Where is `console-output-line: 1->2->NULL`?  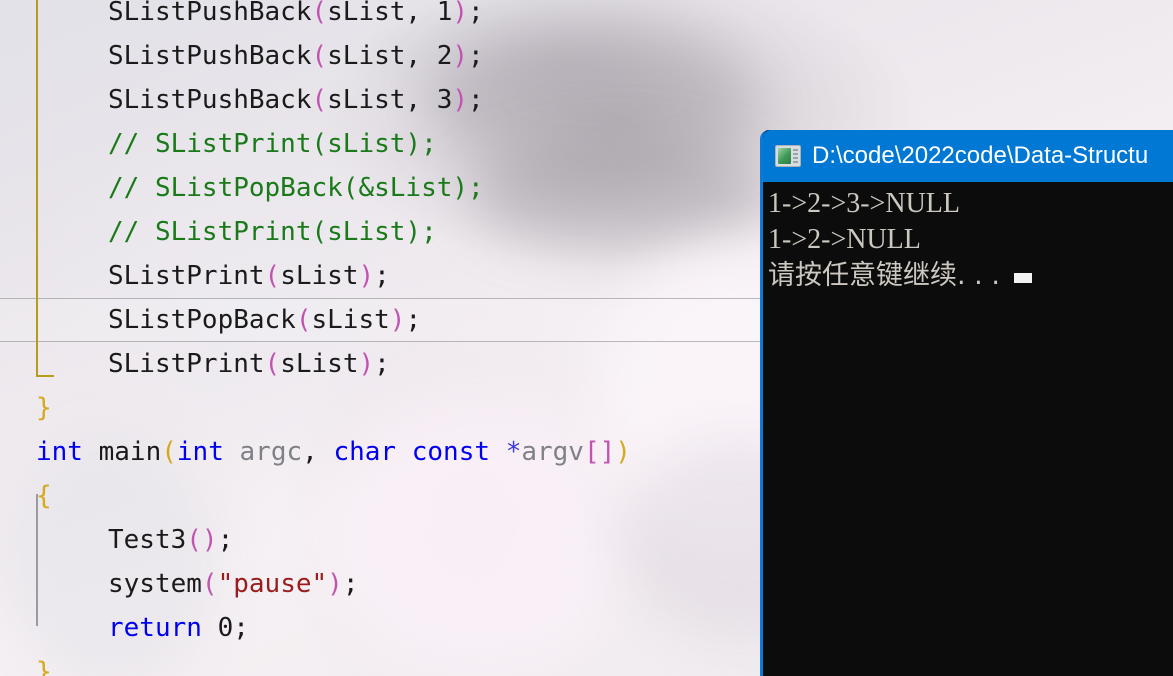 console-output-line: 1->2->NULL is located at coordinates (844, 239).